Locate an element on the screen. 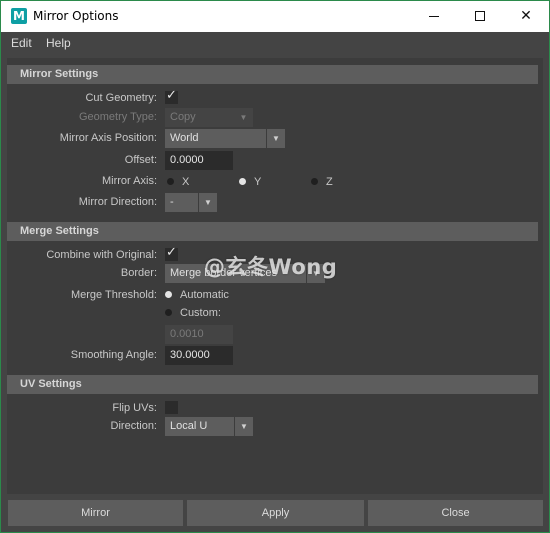 This screenshot has height=533, width=550. title-bar: M Mirror Options ✕ is located at coordinates (275, 16).